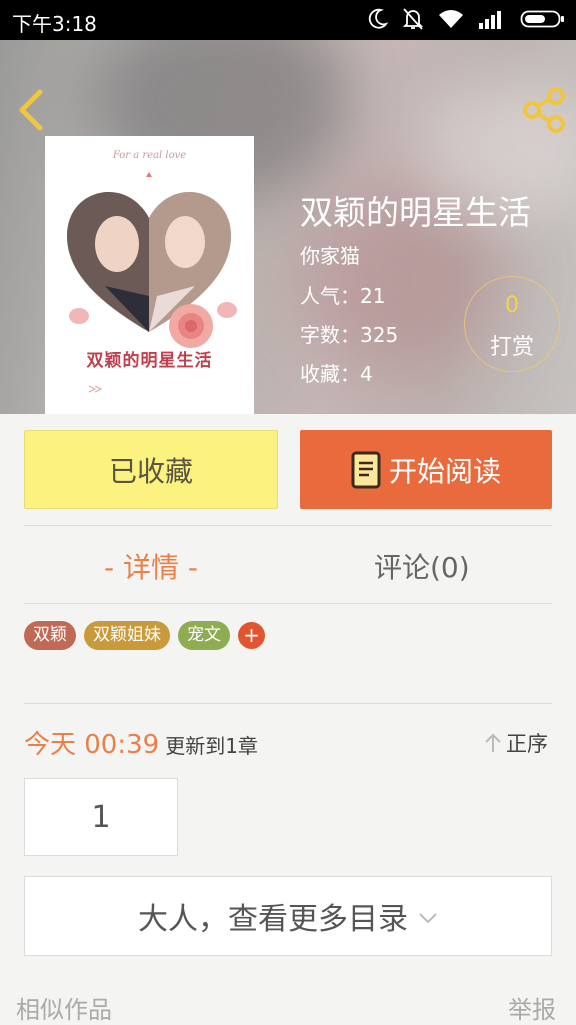 The height and width of the screenshot is (1025, 576). I want to click on share-button, so click(544, 110).